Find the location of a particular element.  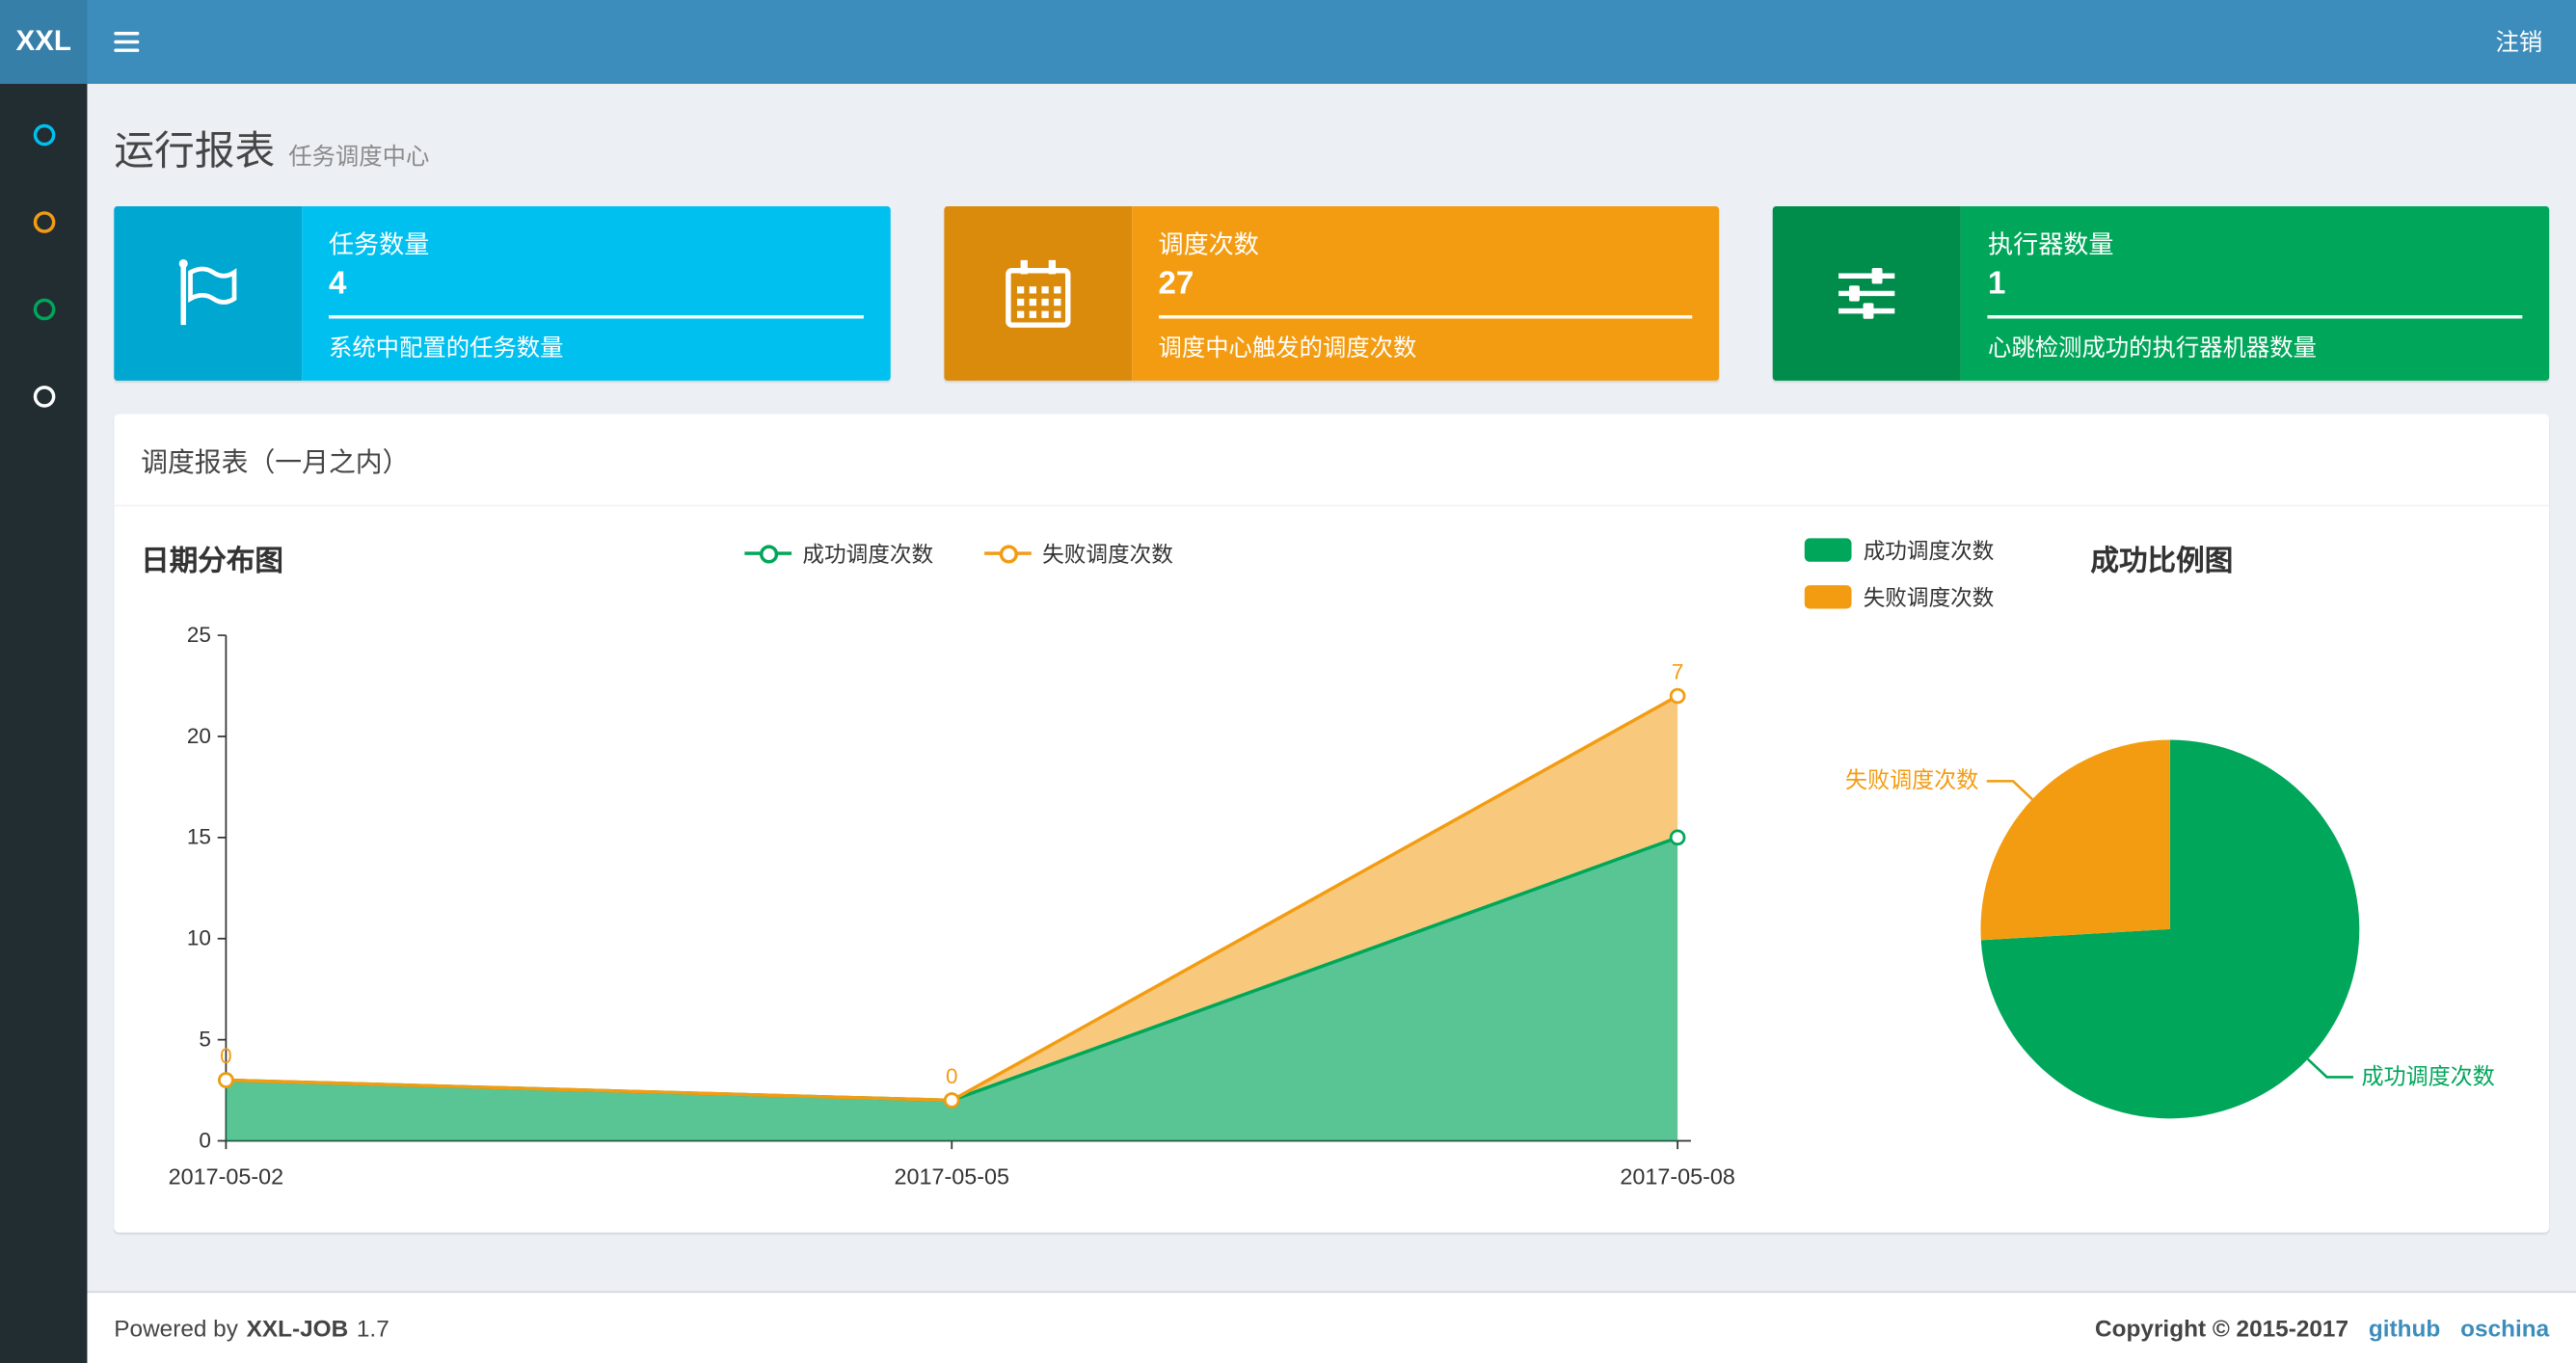

success-ratio-chart-block: 成功调度次数 失败调度次数 成功比例图 成功调度次数 失败调度次数 is located at coordinates (2162, 871).